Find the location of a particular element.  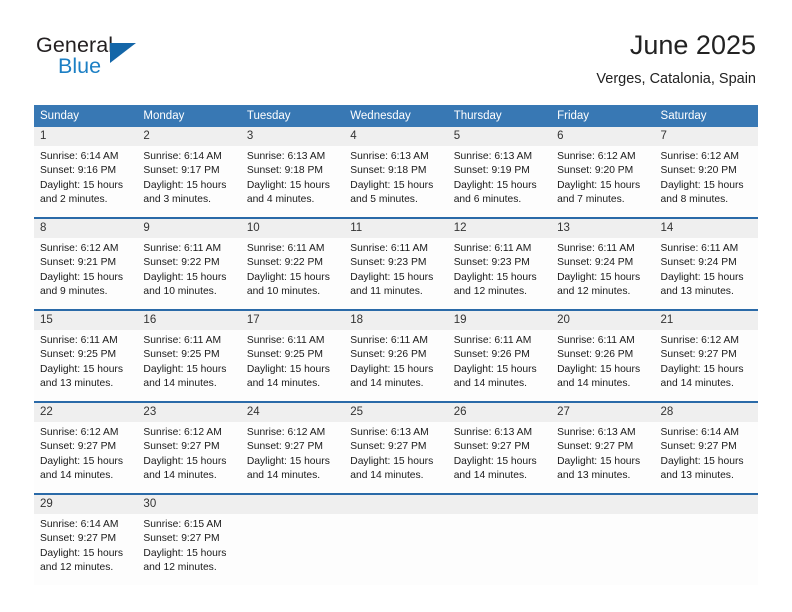

day-number: 4 is located at coordinates (396, 136).